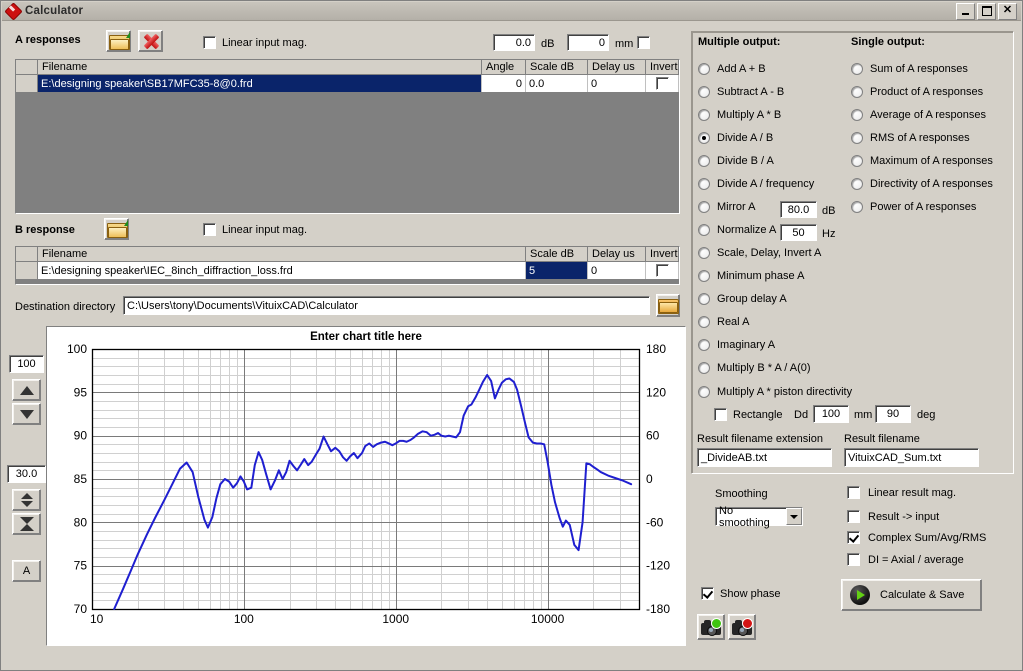 The width and height of the screenshot is (1023, 671). I want to click on radio-maximum-of-a-responses: Maximum of A responses, so click(922, 161).